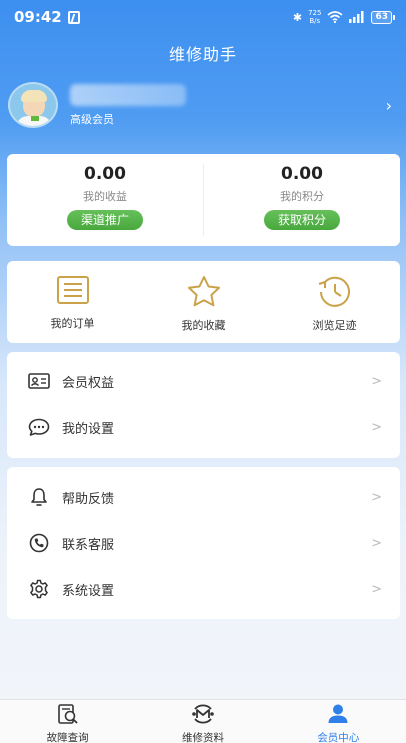  Describe the element at coordinates (315, 13) in the screenshot. I see `speed-value: 725` at that location.